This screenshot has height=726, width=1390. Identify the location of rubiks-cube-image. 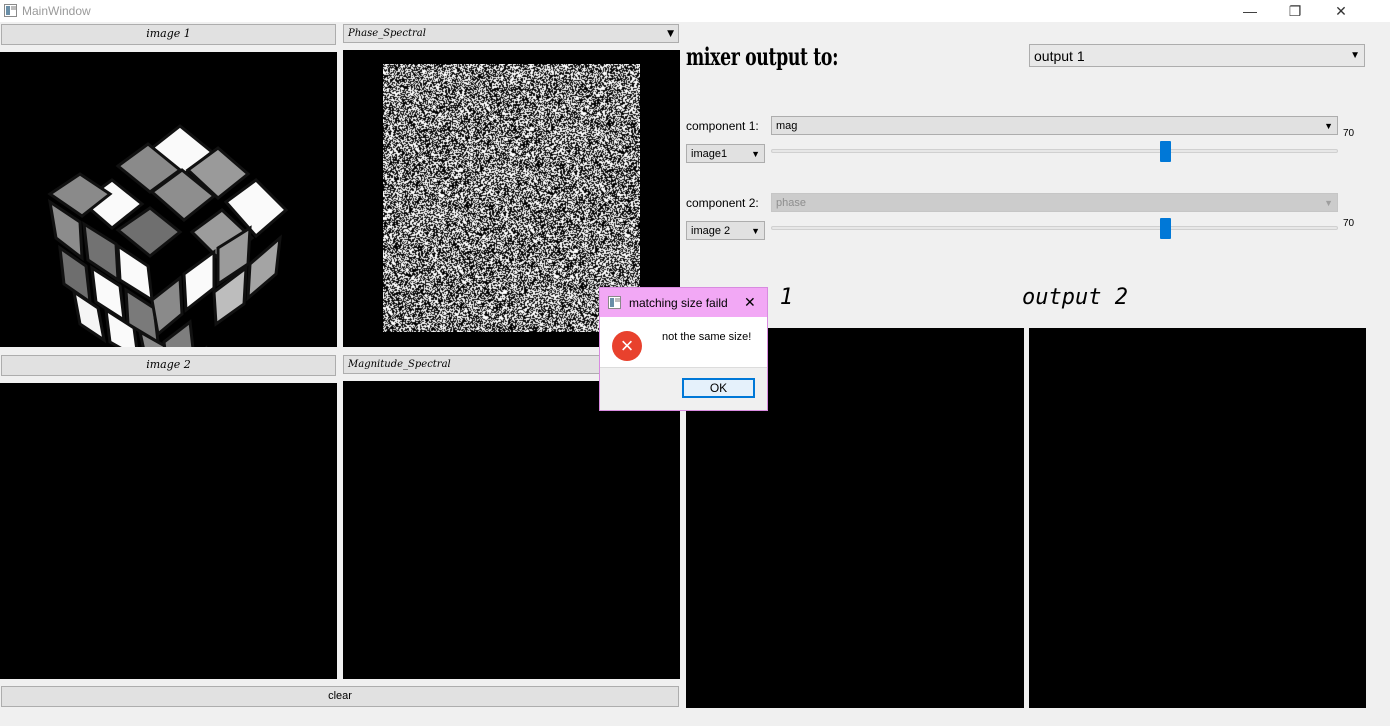
(168, 262).